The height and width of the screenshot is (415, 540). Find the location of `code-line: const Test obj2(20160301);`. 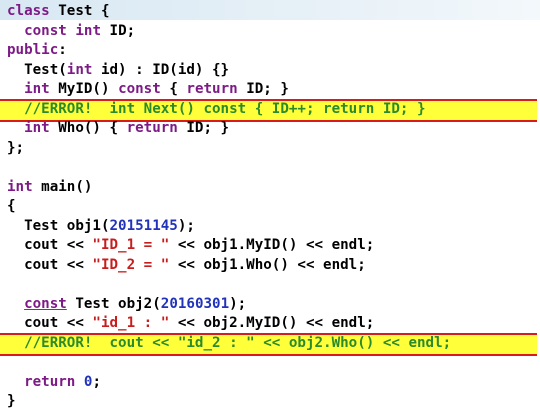

code-line: const Test obj2(20160301); is located at coordinates (126, 305).